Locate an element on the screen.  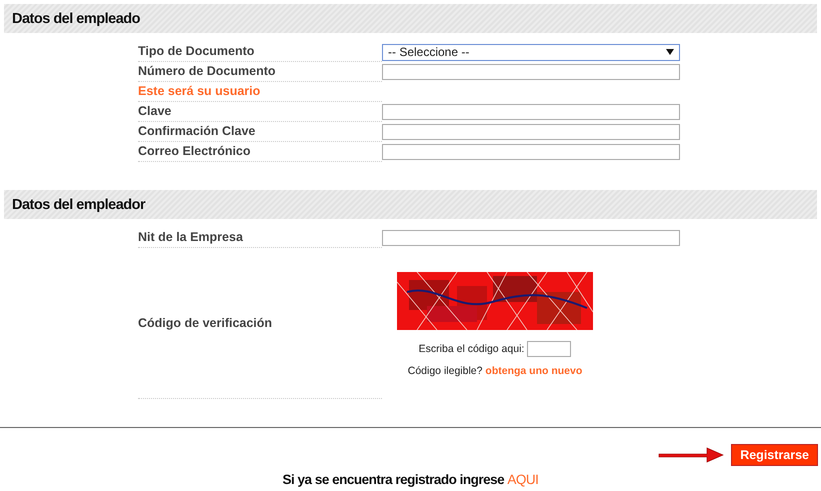
refresh-captcha-text: Código ilegible? obtenga uno nuevo is located at coordinates (495, 371).